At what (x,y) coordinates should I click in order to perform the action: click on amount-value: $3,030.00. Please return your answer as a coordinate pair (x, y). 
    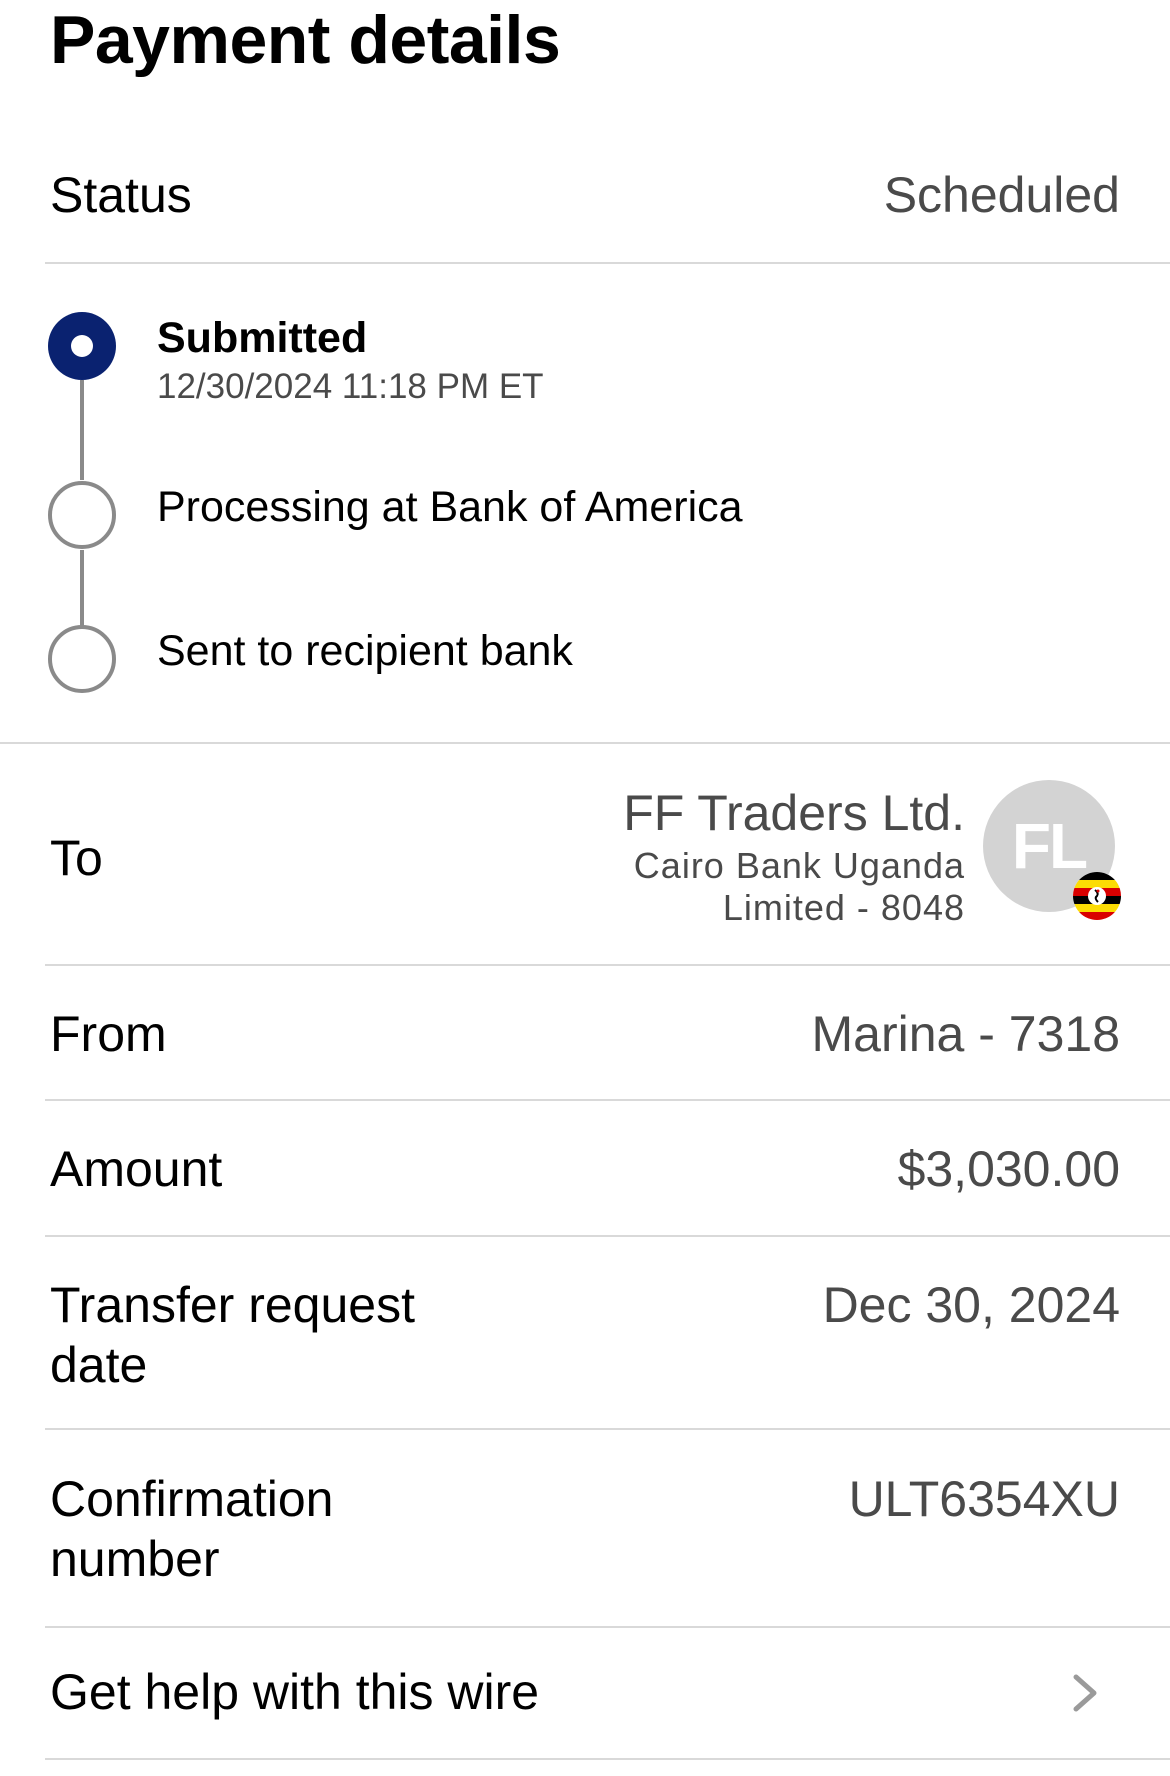
    Looking at the image, I should click on (1008, 1169).